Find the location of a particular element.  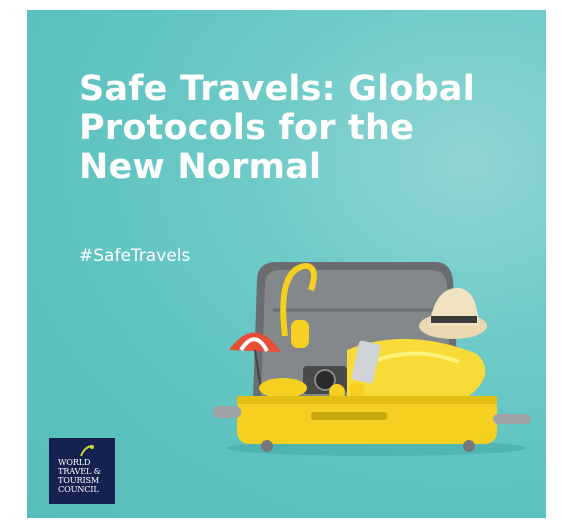

wttc-logo: WORLD TRAVEL & TOURISM COUNCIL is located at coordinates (82, 471).